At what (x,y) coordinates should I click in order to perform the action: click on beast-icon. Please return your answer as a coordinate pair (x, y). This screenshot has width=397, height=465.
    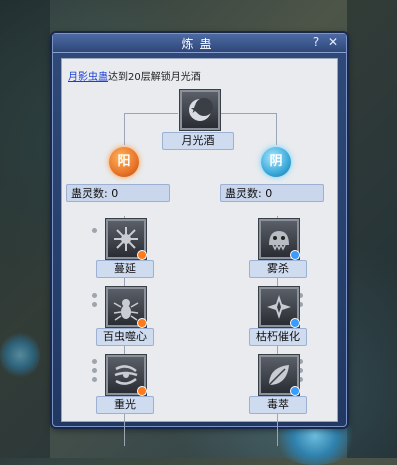
    Looking at the image, I should click on (279, 241).